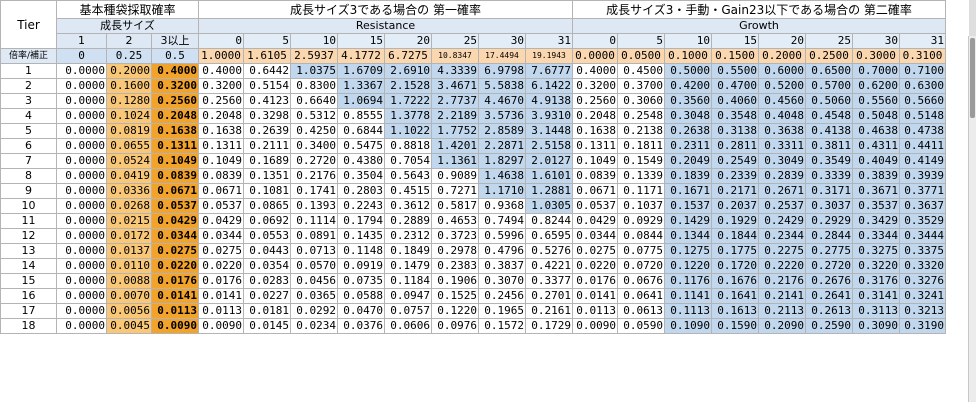 The width and height of the screenshot is (976, 402). I want to click on resistance-prob-cell: 0.1049, so click(221, 161).